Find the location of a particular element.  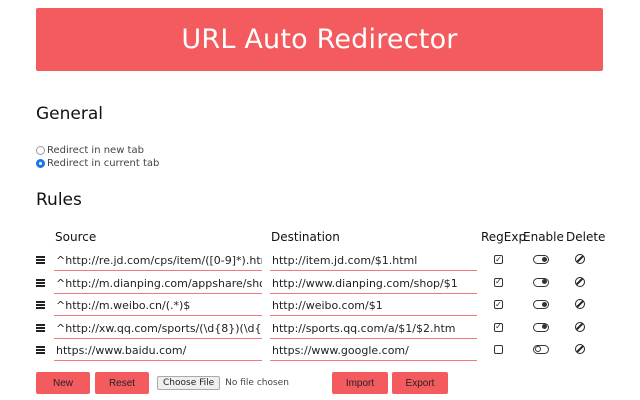

destination-input: http://weibo.com/$1 is located at coordinates (373, 305).